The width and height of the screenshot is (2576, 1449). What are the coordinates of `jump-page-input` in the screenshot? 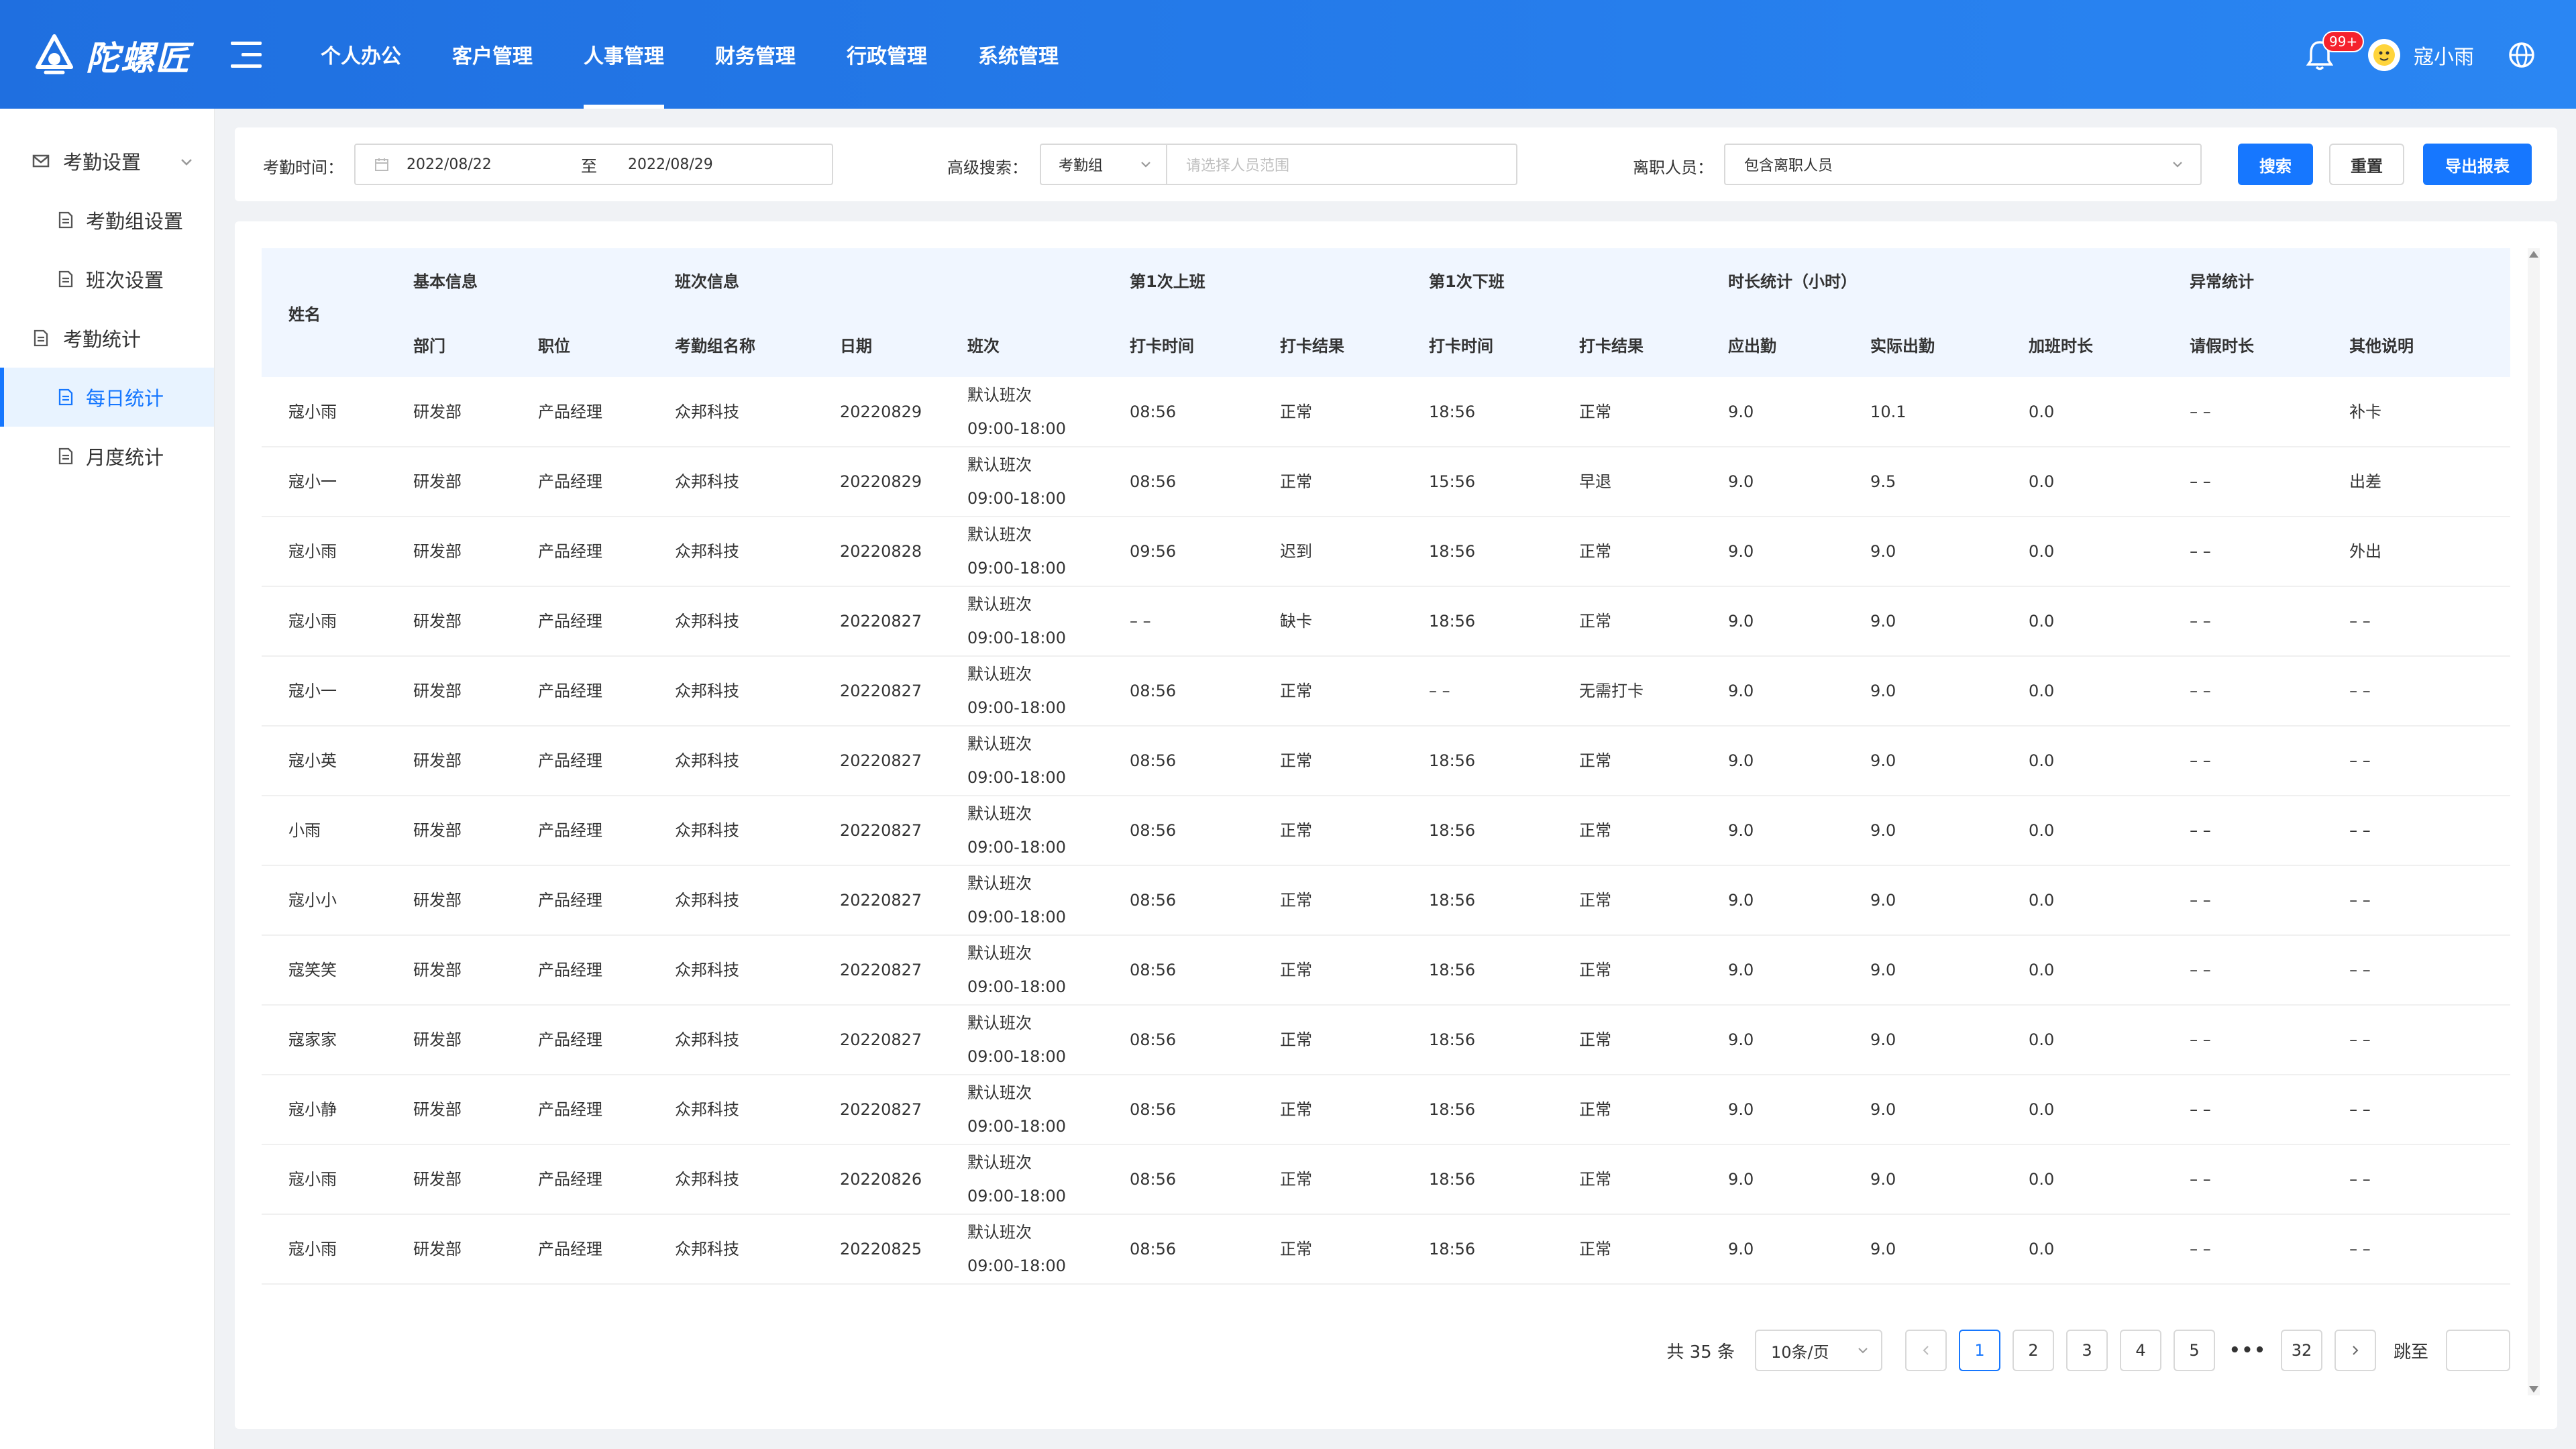 It's located at (2478, 1350).